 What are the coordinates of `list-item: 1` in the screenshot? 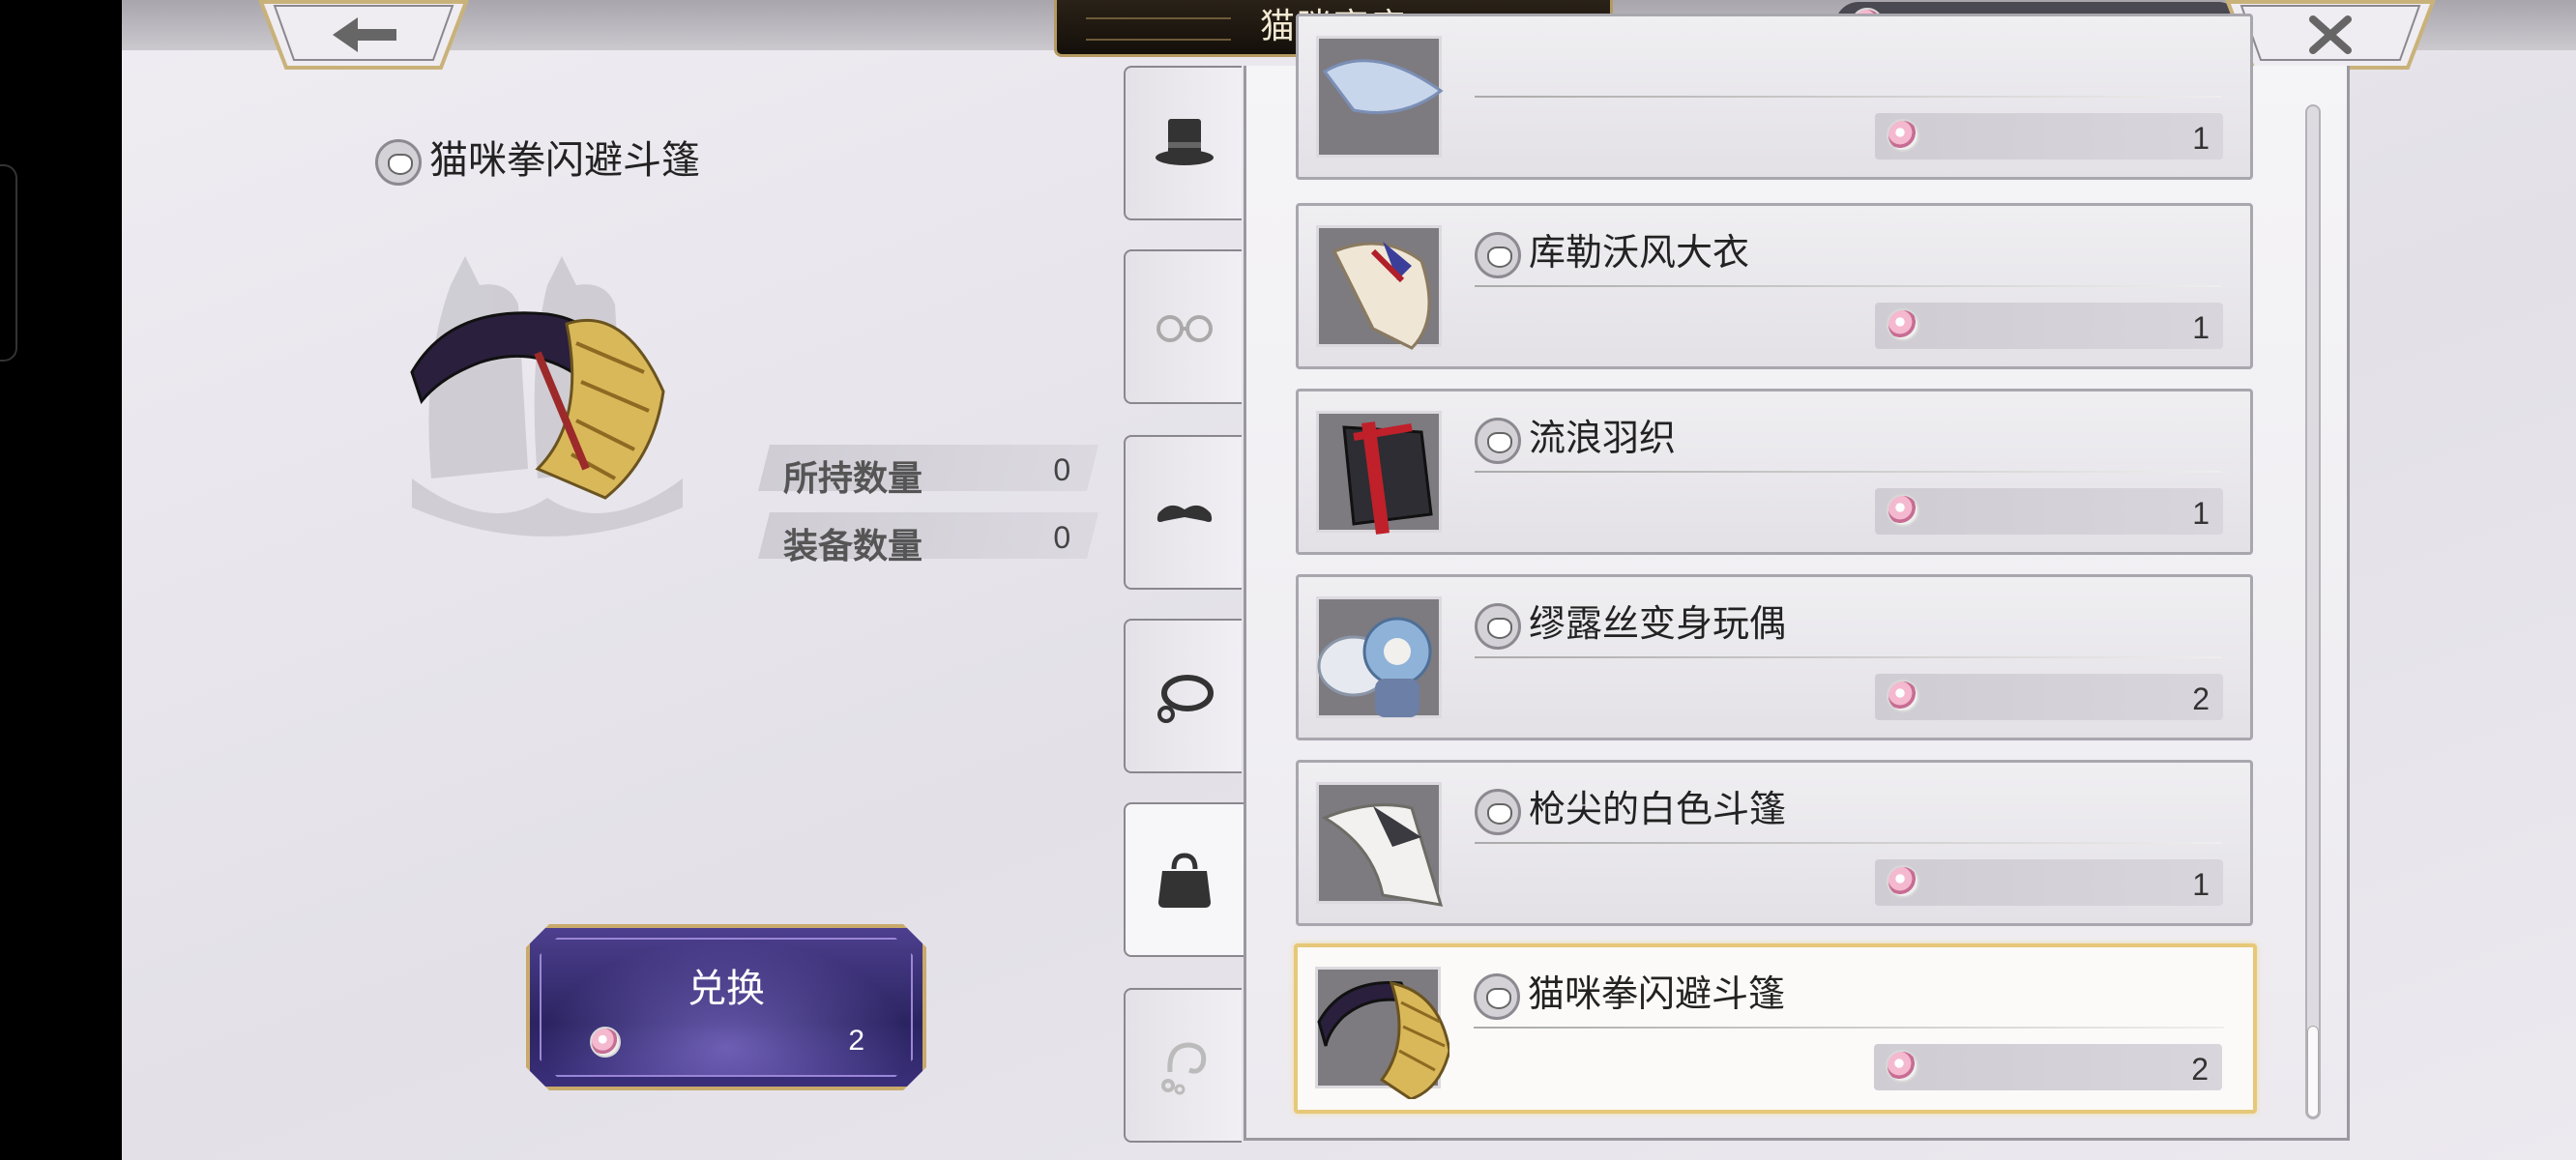 It's located at (1774, 97).